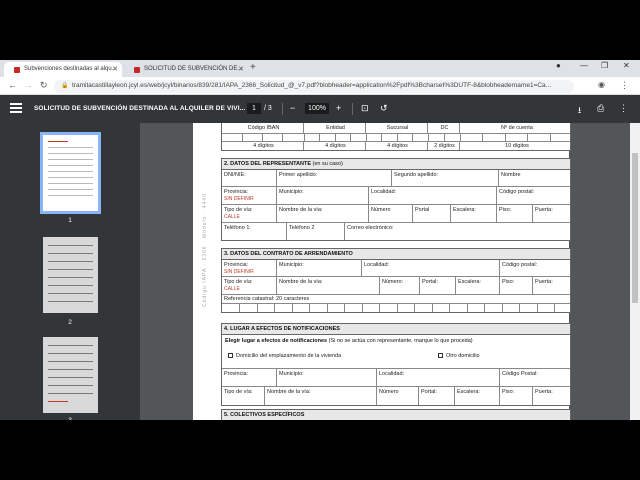  I want to click on rotate-icon: ↺, so click(384, 108).